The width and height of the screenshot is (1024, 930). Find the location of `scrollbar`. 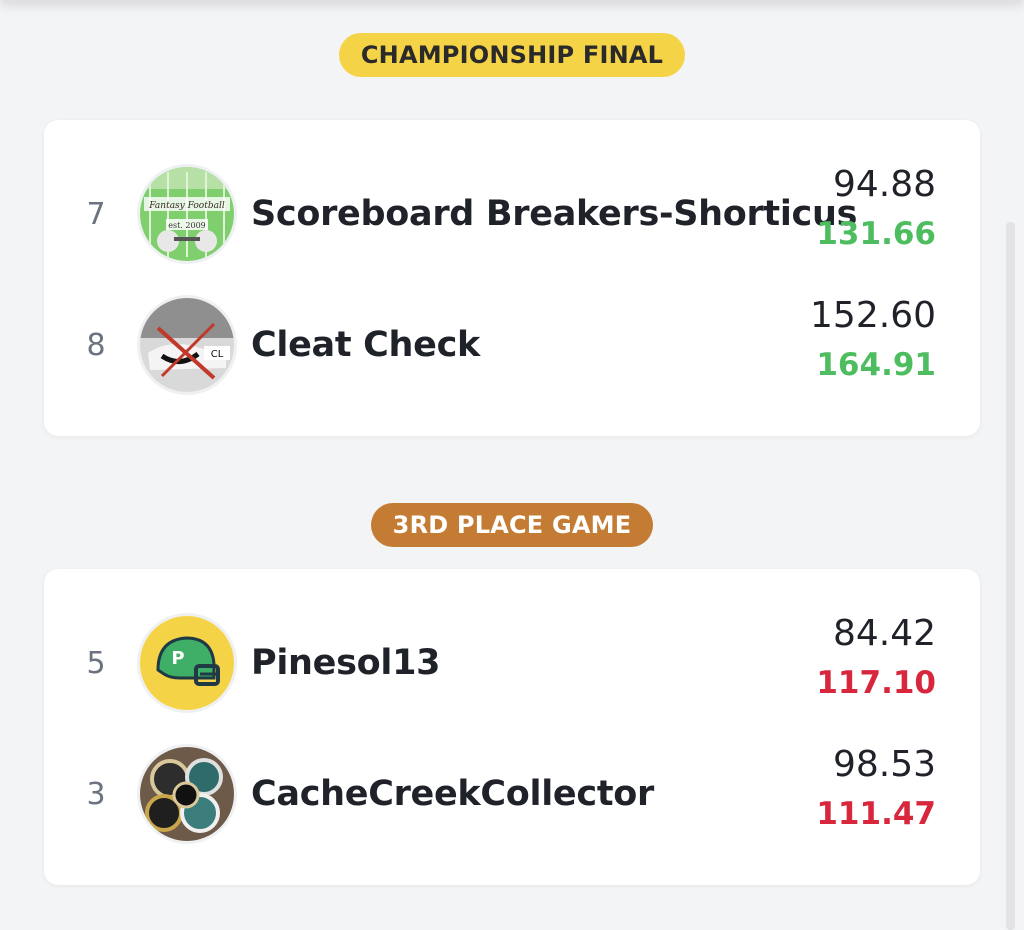

scrollbar is located at coordinates (1010, 576).